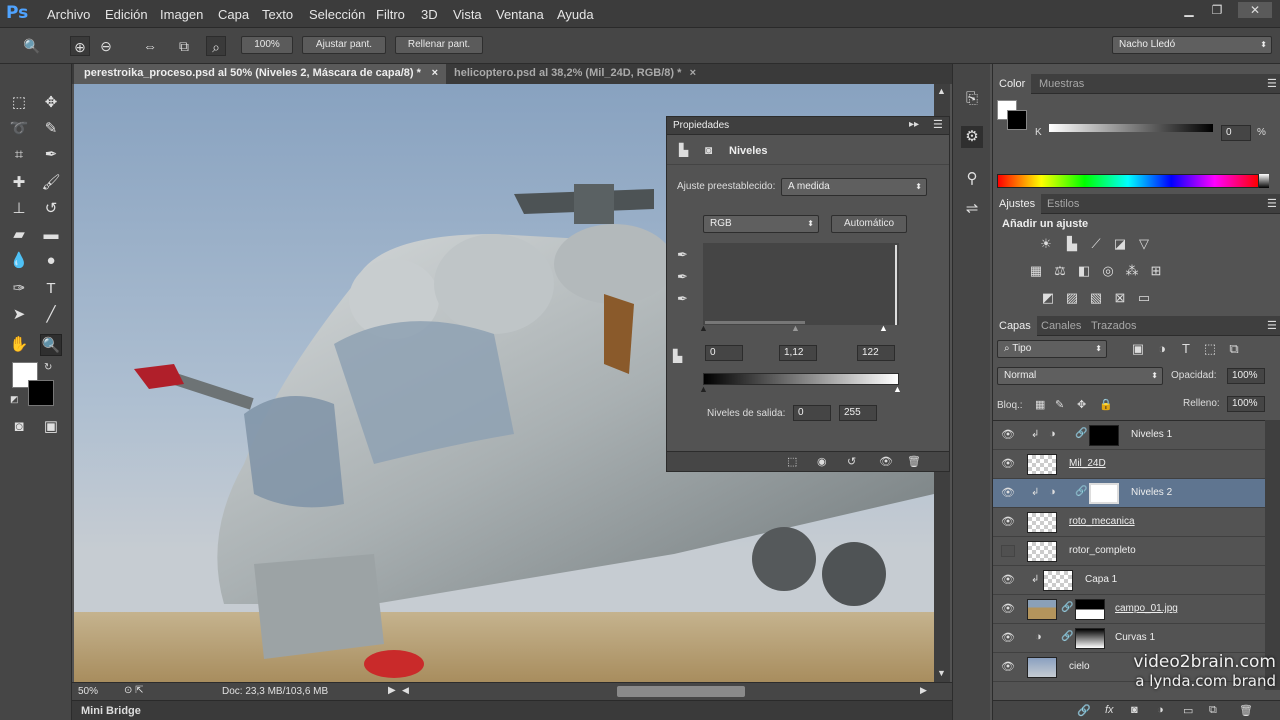  I want to click on fill-screen-button: Rellenar pant., so click(439, 45).